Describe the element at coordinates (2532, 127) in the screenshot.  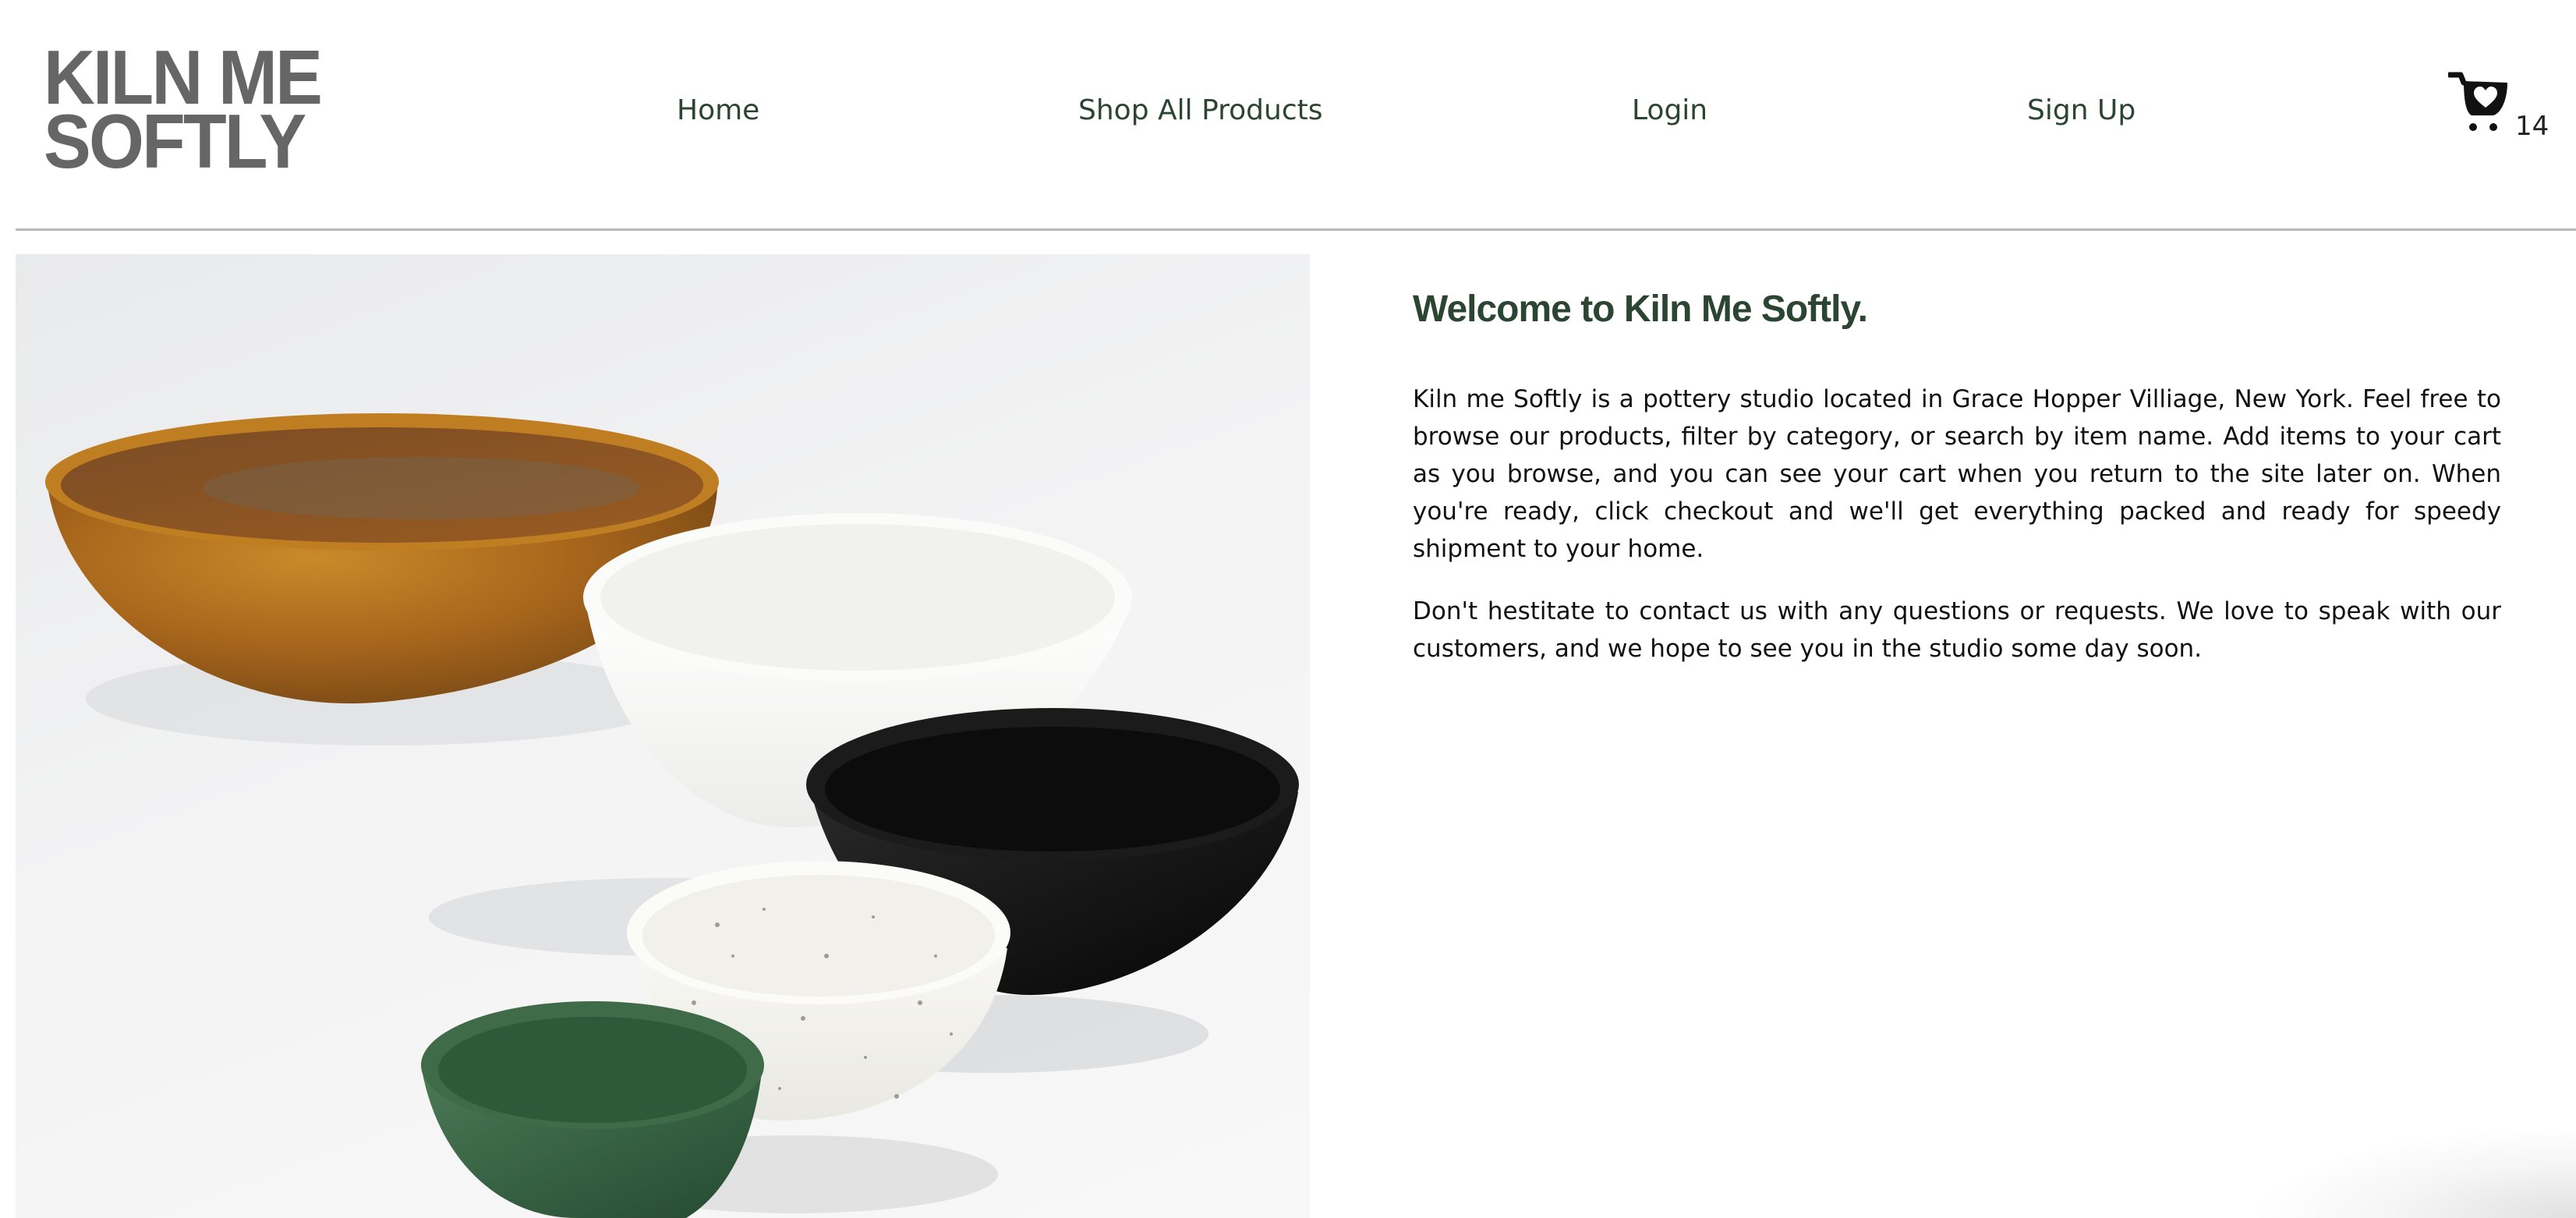
I see `cart-count-badge: 14` at that location.